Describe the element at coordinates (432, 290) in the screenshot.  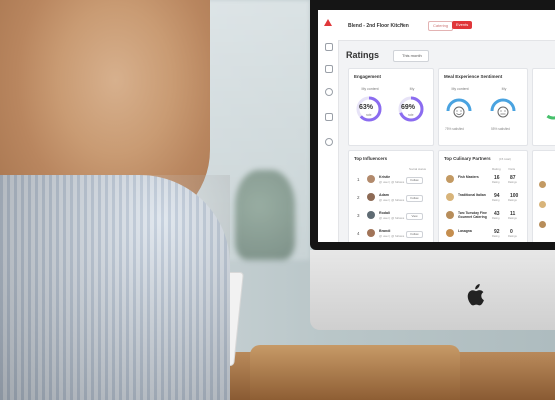
I see `monitor-chin` at that location.